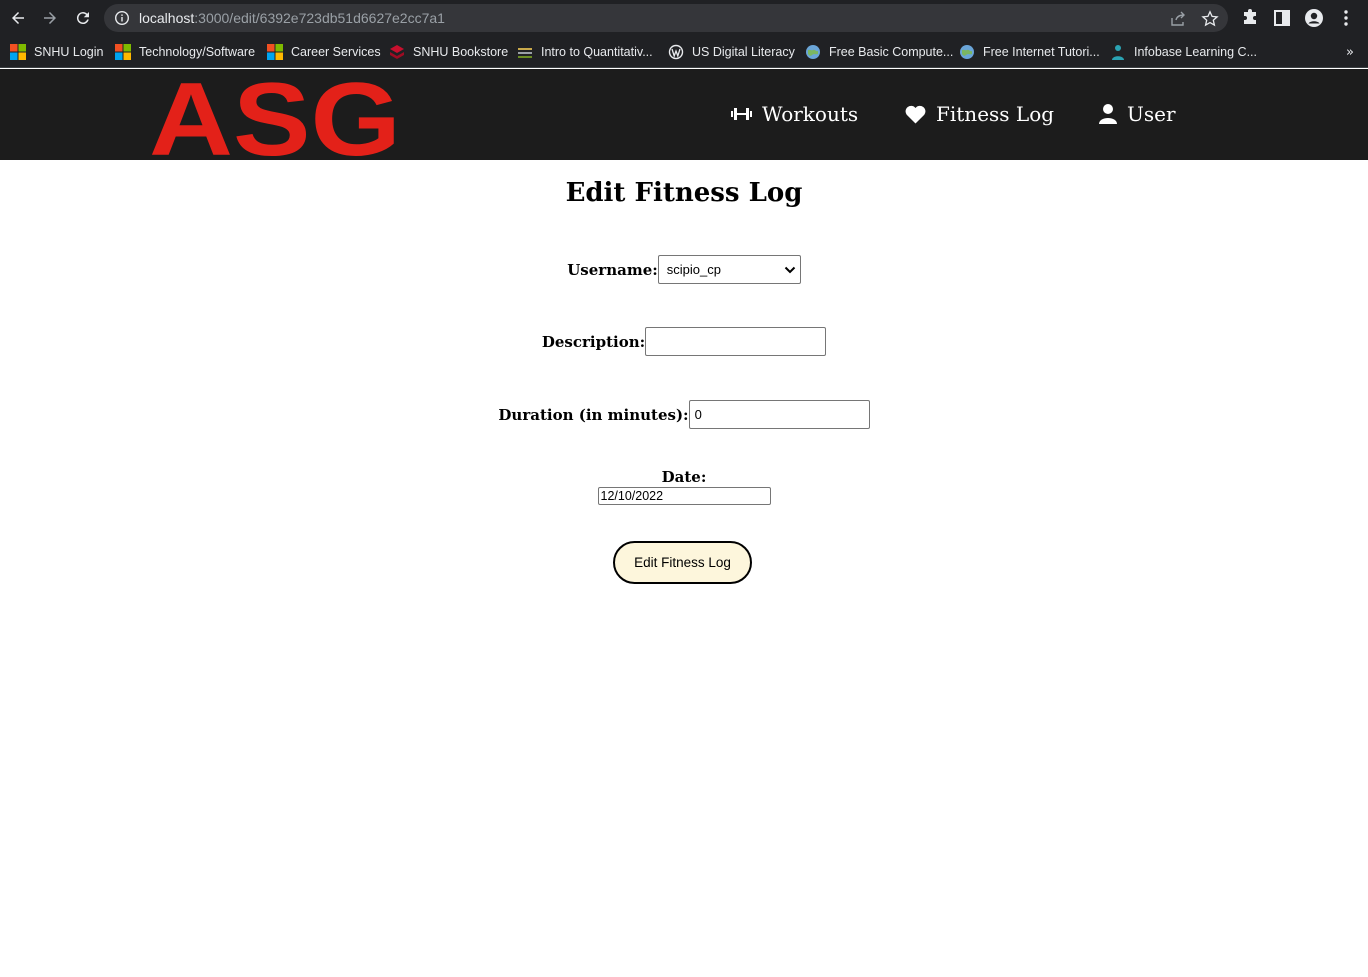 This screenshot has height=977, width=1368. I want to click on username-selected-value: scipio_cp, so click(693, 269).